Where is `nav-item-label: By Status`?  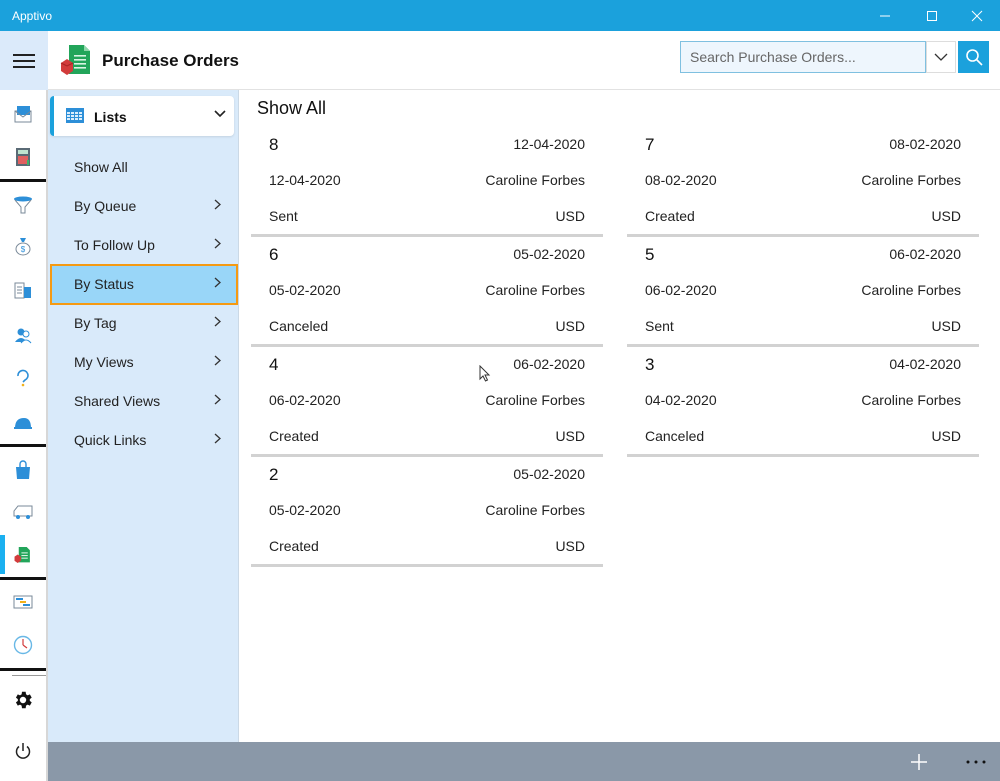 nav-item-label: By Status is located at coordinates (104, 284).